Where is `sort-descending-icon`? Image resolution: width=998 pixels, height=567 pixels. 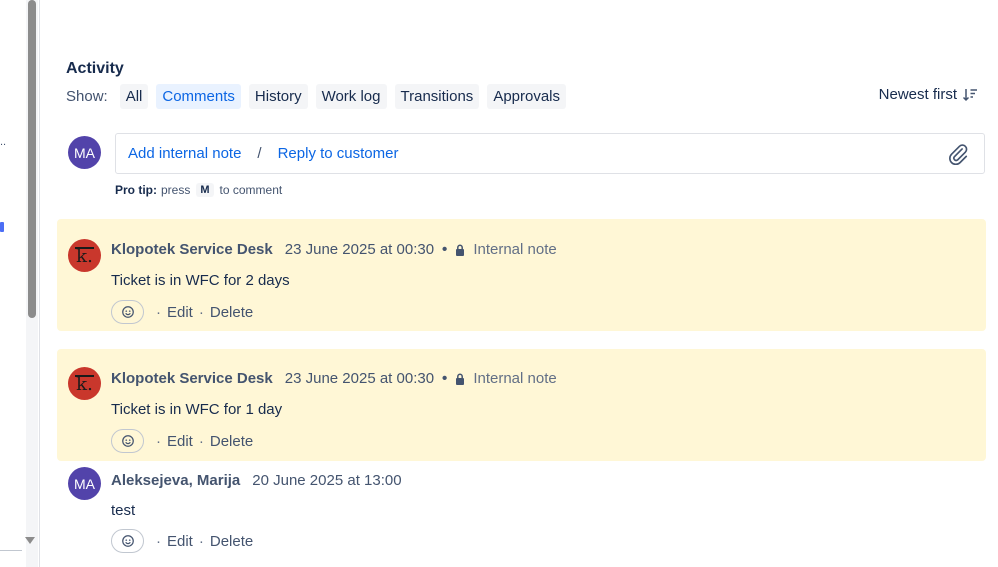 sort-descending-icon is located at coordinates (969, 94).